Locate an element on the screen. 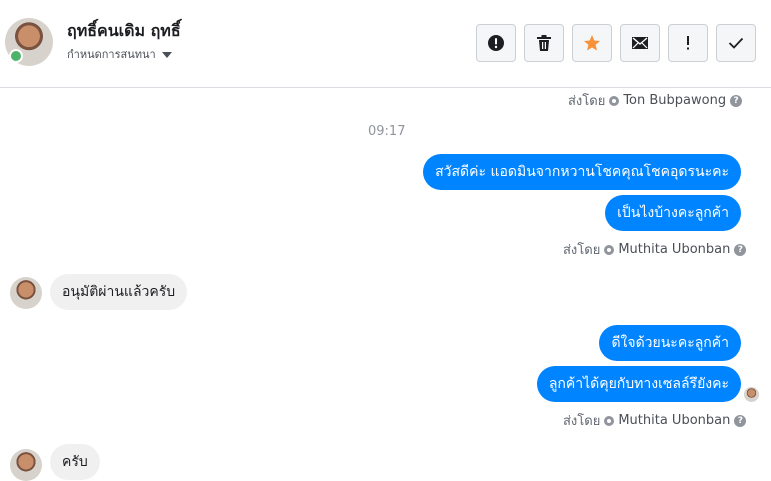 This screenshot has height=481, width=771. envelope-icon is located at coordinates (640, 43).